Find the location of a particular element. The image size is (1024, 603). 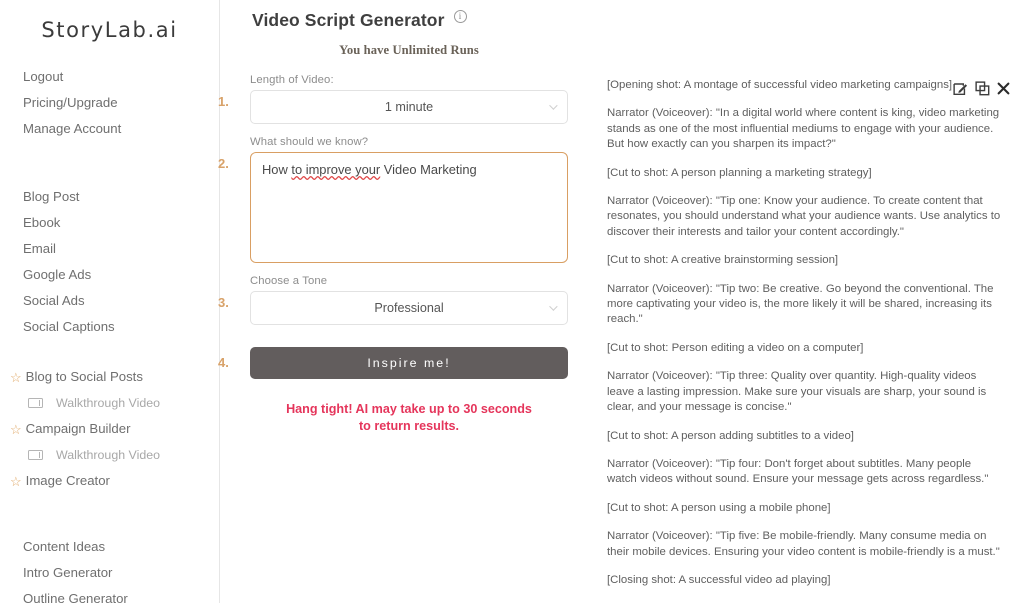

sidebar-item-image-creator: ☆ Image Creator is located at coordinates (109, 481).